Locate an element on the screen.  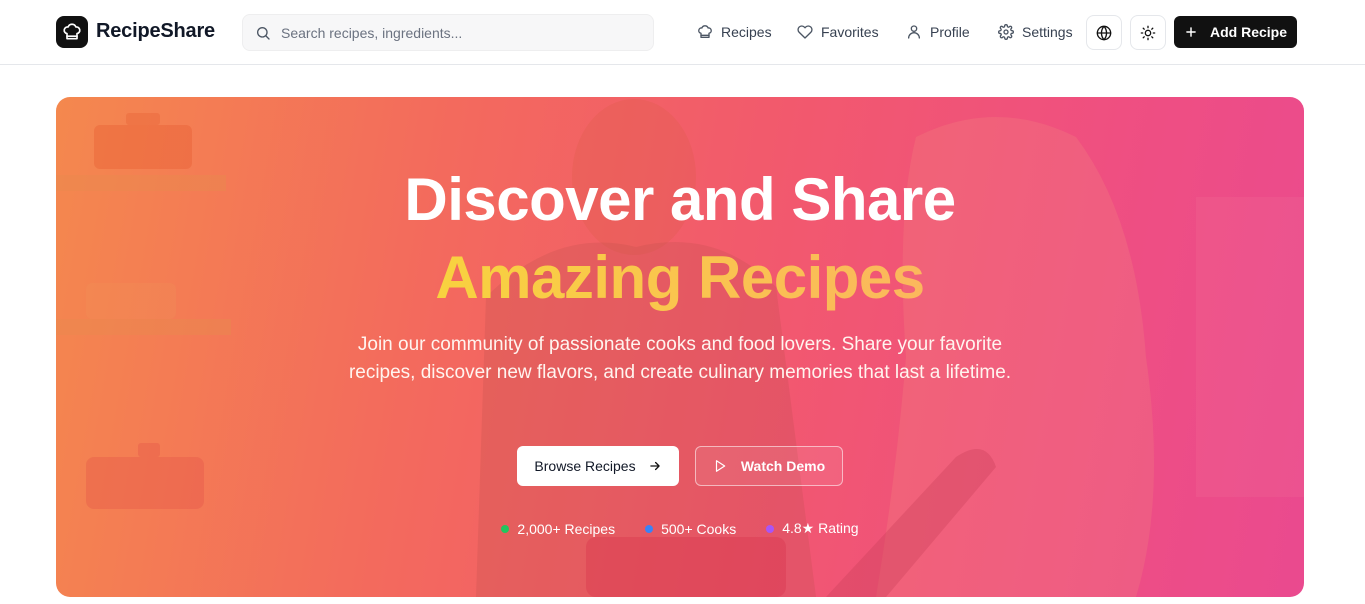
stat-cooks: 500+ Cooks is located at coordinates (690, 528).